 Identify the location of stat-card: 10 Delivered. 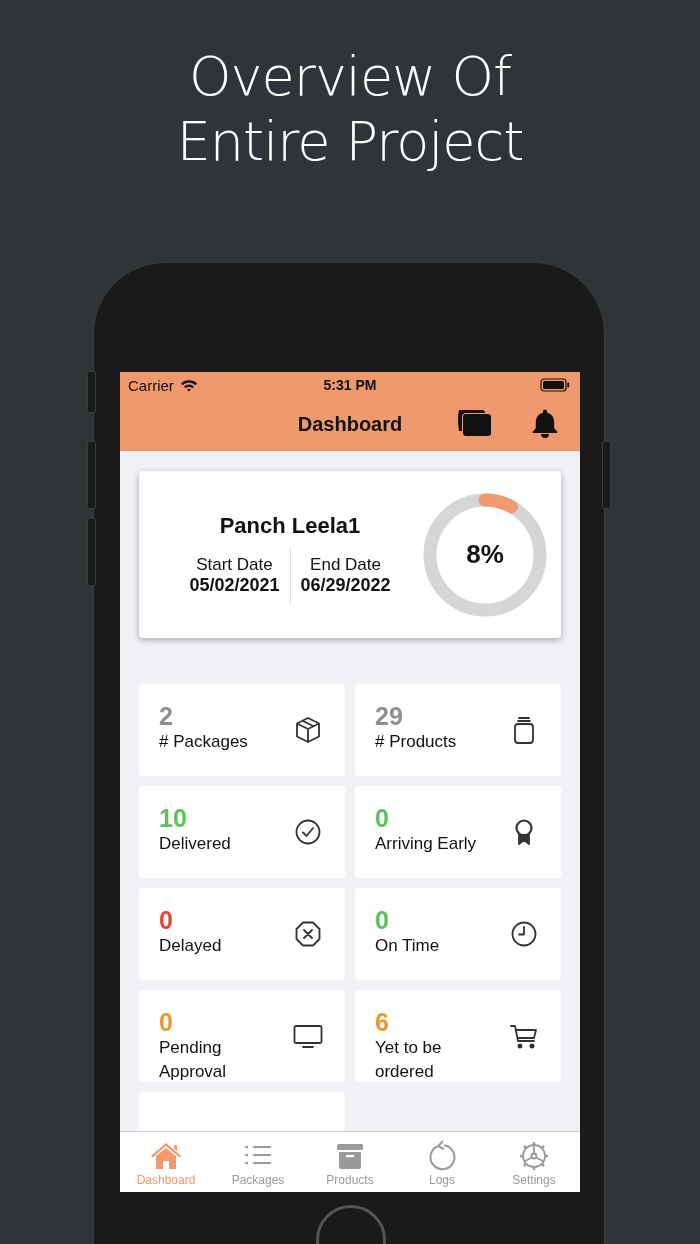
(242, 832).